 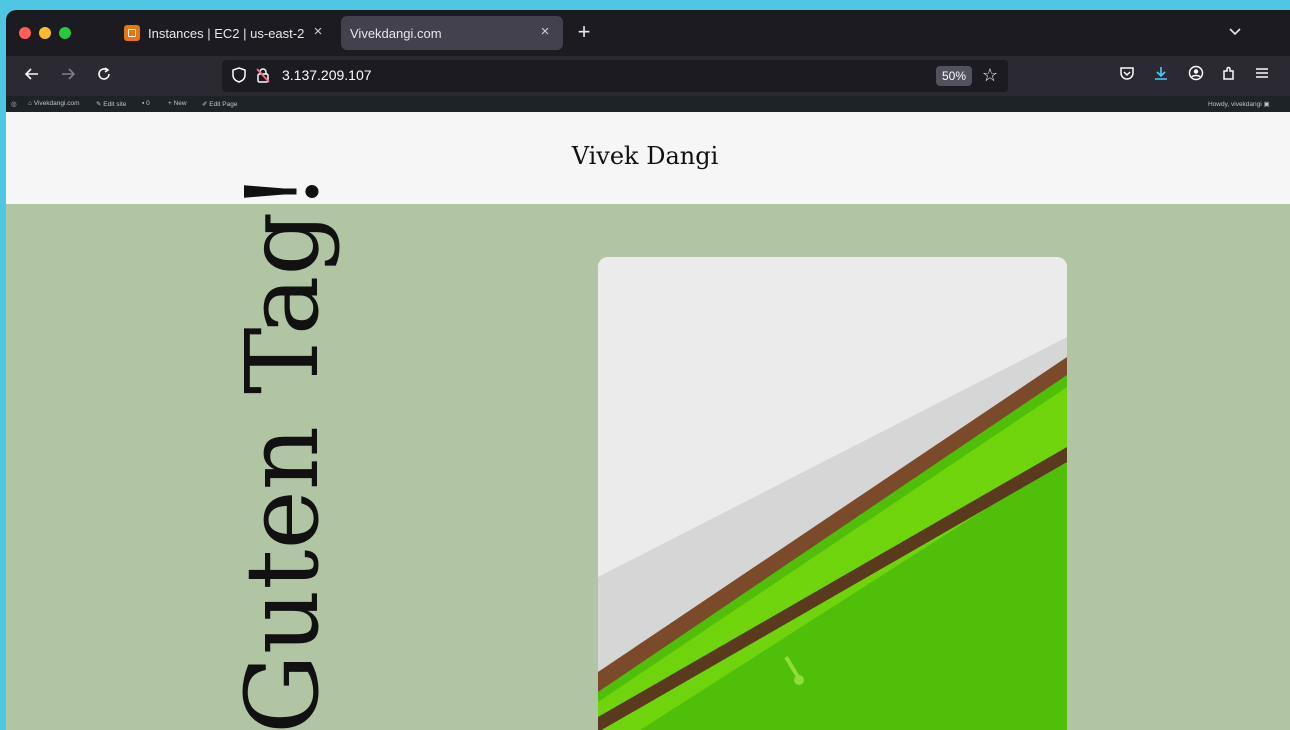 I want to click on wp-new-label: New, so click(x=180, y=103).